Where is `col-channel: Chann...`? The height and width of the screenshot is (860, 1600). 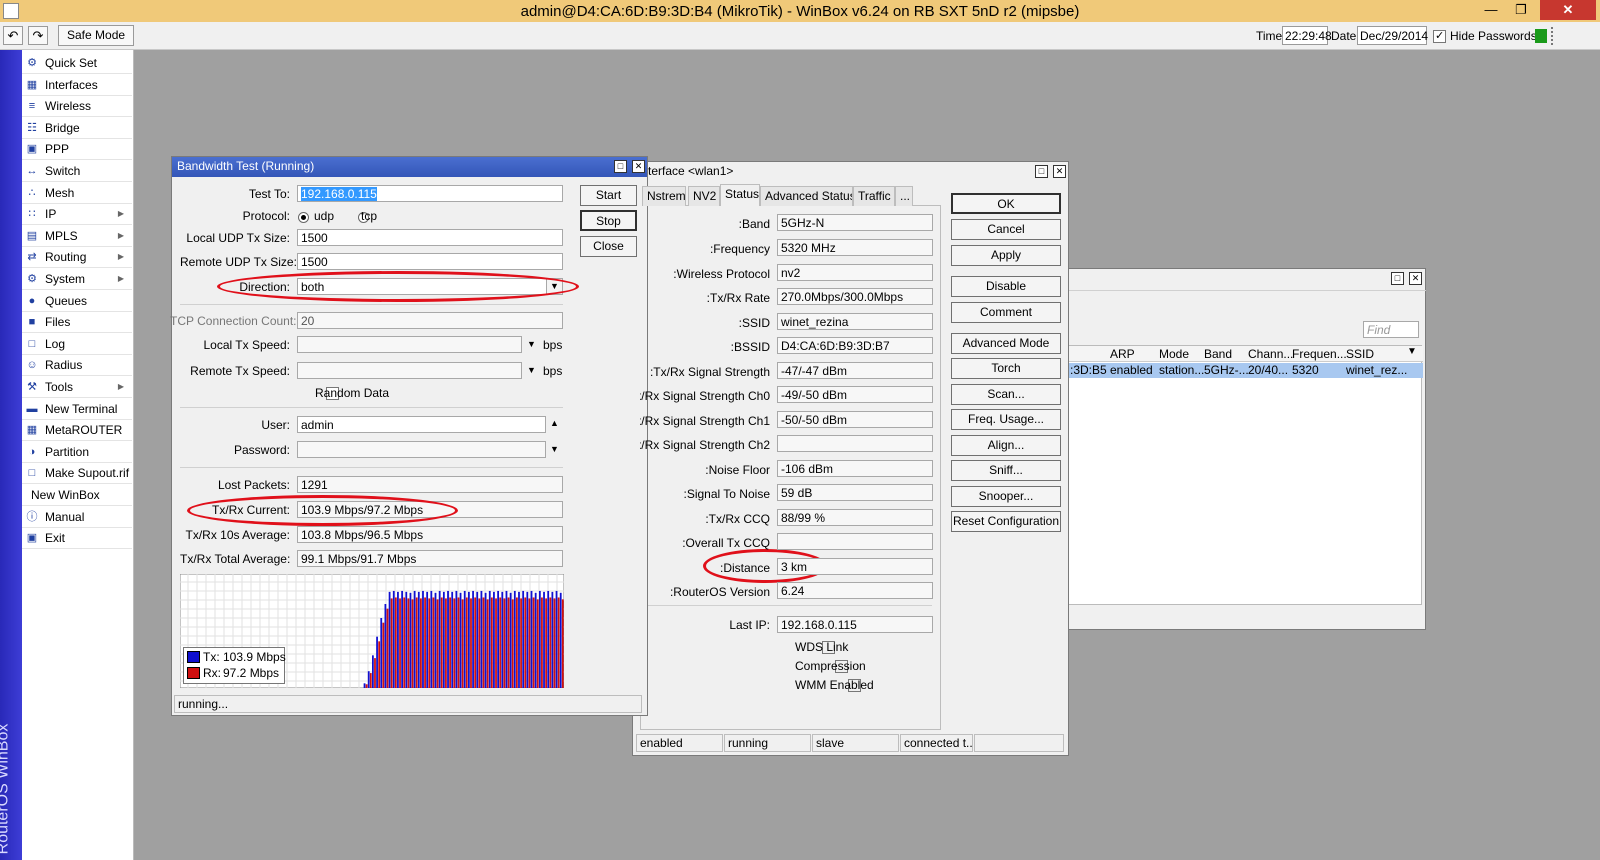 col-channel: Chann... is located at coordinates (1270, 354).